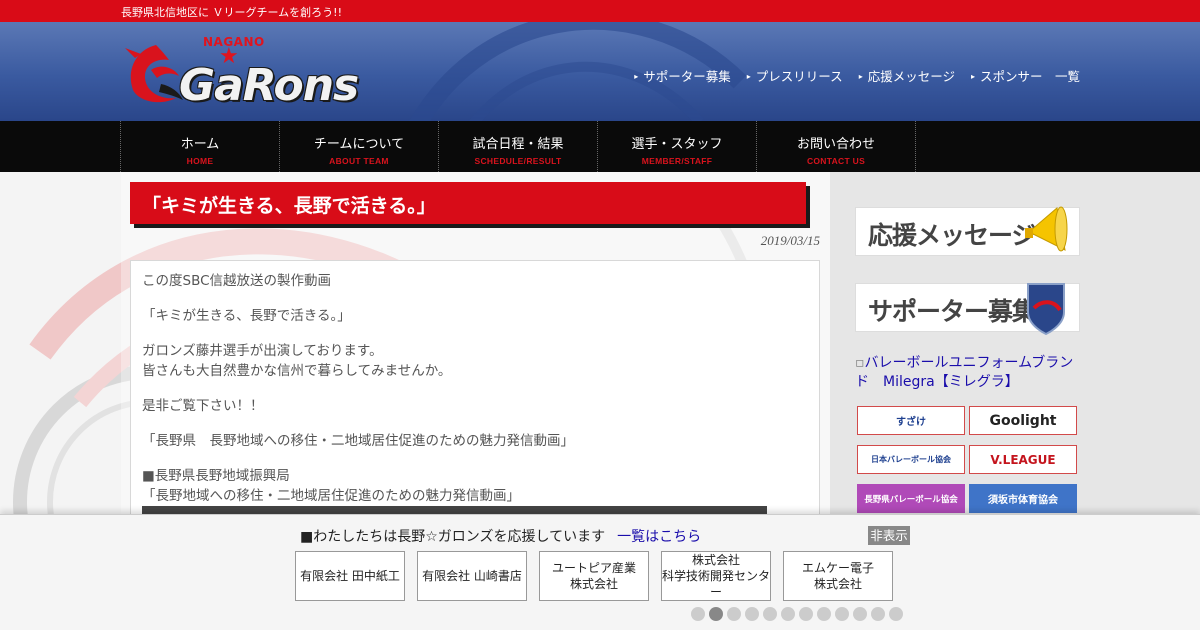 This screenshot has height=630, width=1200. Describe the element at coordinates (600, 11) in the screenshot. I see `top-strip: 長野県北信地区に Ｖリーグチームを創ろう!!` at that location.